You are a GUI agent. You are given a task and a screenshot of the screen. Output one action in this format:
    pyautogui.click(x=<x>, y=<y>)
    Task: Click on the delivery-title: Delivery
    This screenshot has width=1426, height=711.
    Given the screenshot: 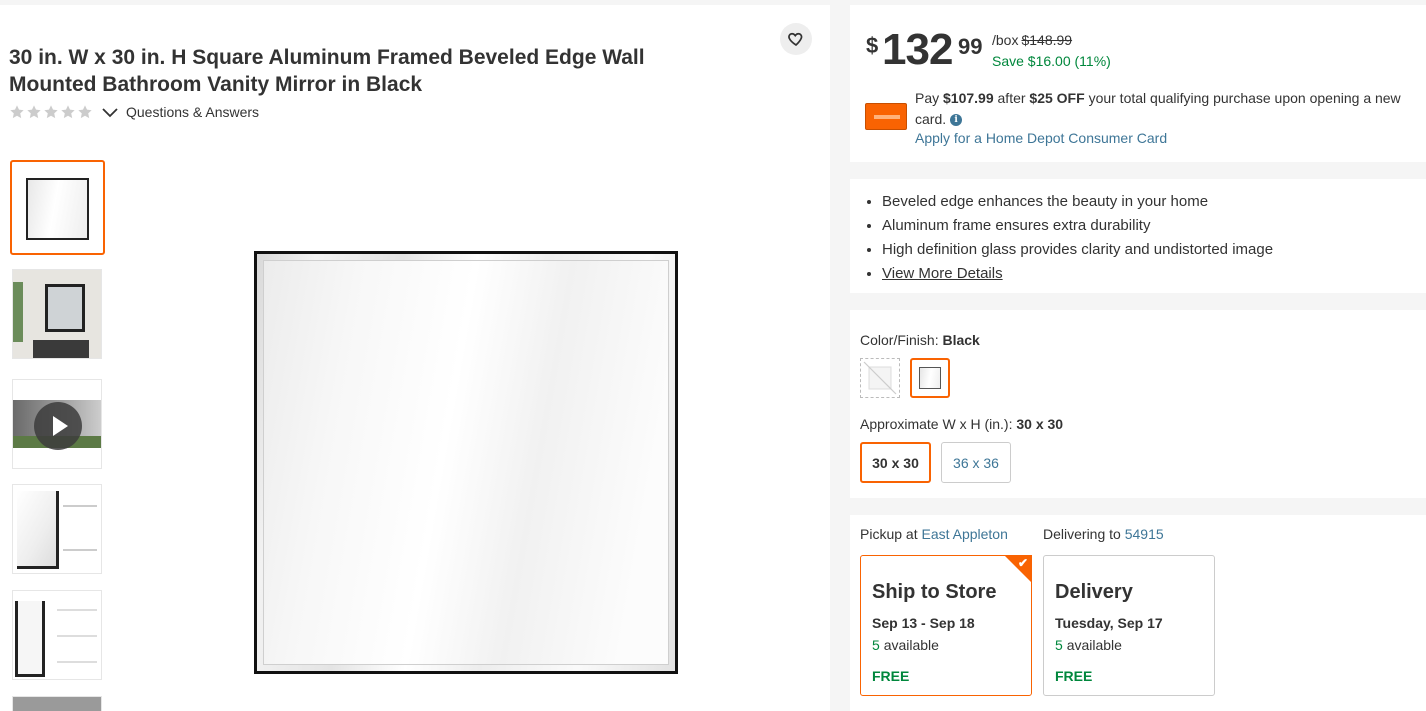 What is the action you would take?
    pyautogui.click(x=1094, y=592)
    